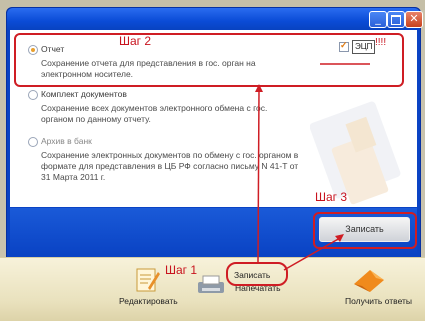 This screenshot has height=321, width=425. What do you see at coordinates (135, 41) in the screenshot?
I see `annotation-step2: Шаг 2` at bounding box center [135, 41].